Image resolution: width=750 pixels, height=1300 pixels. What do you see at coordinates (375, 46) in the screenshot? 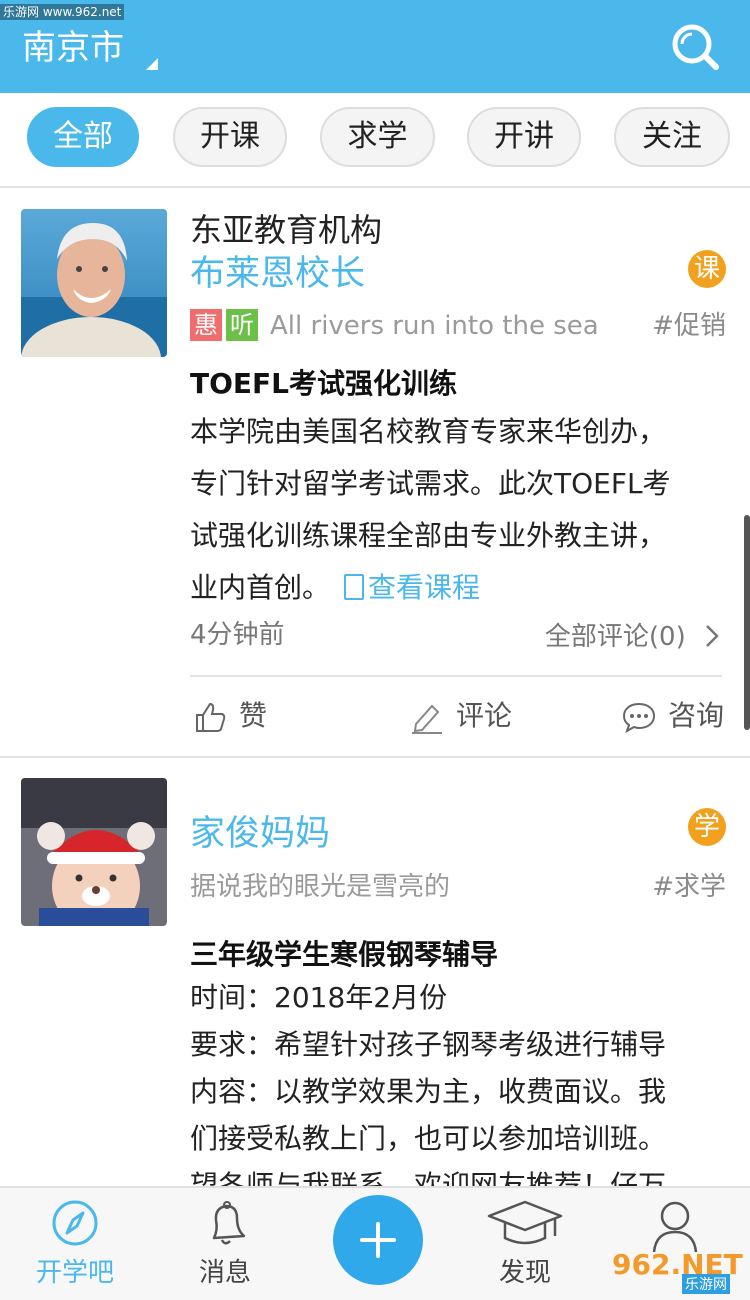
I see `top-header: 乐游网 www.962.net 南京市` at bounding box center [375, 46].